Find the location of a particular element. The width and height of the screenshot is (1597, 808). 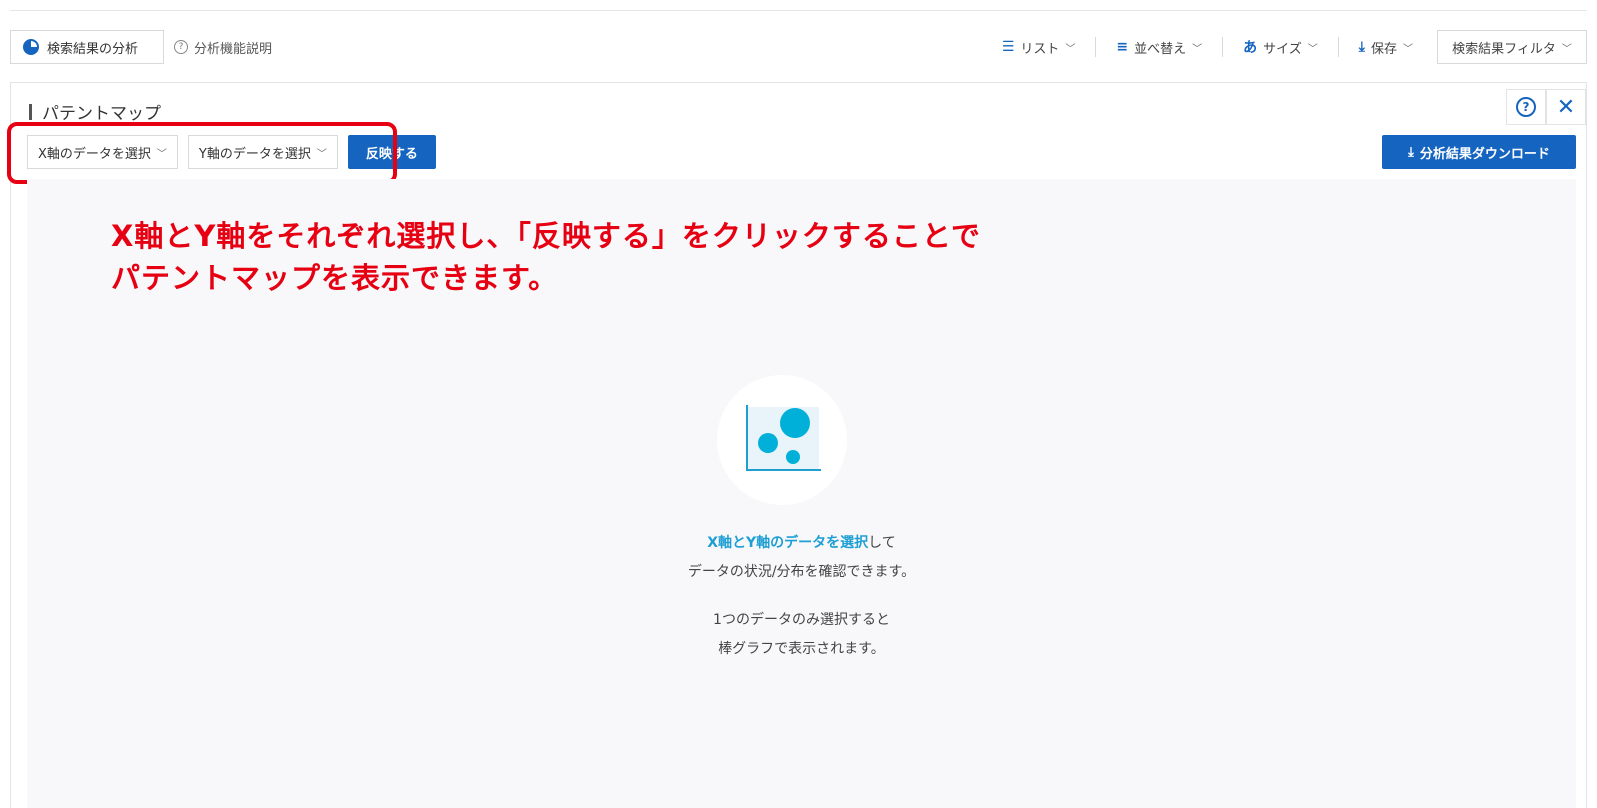

search-filter-button: 検索結果フィルタ ﹀ is located at coordinates (1512, 47).